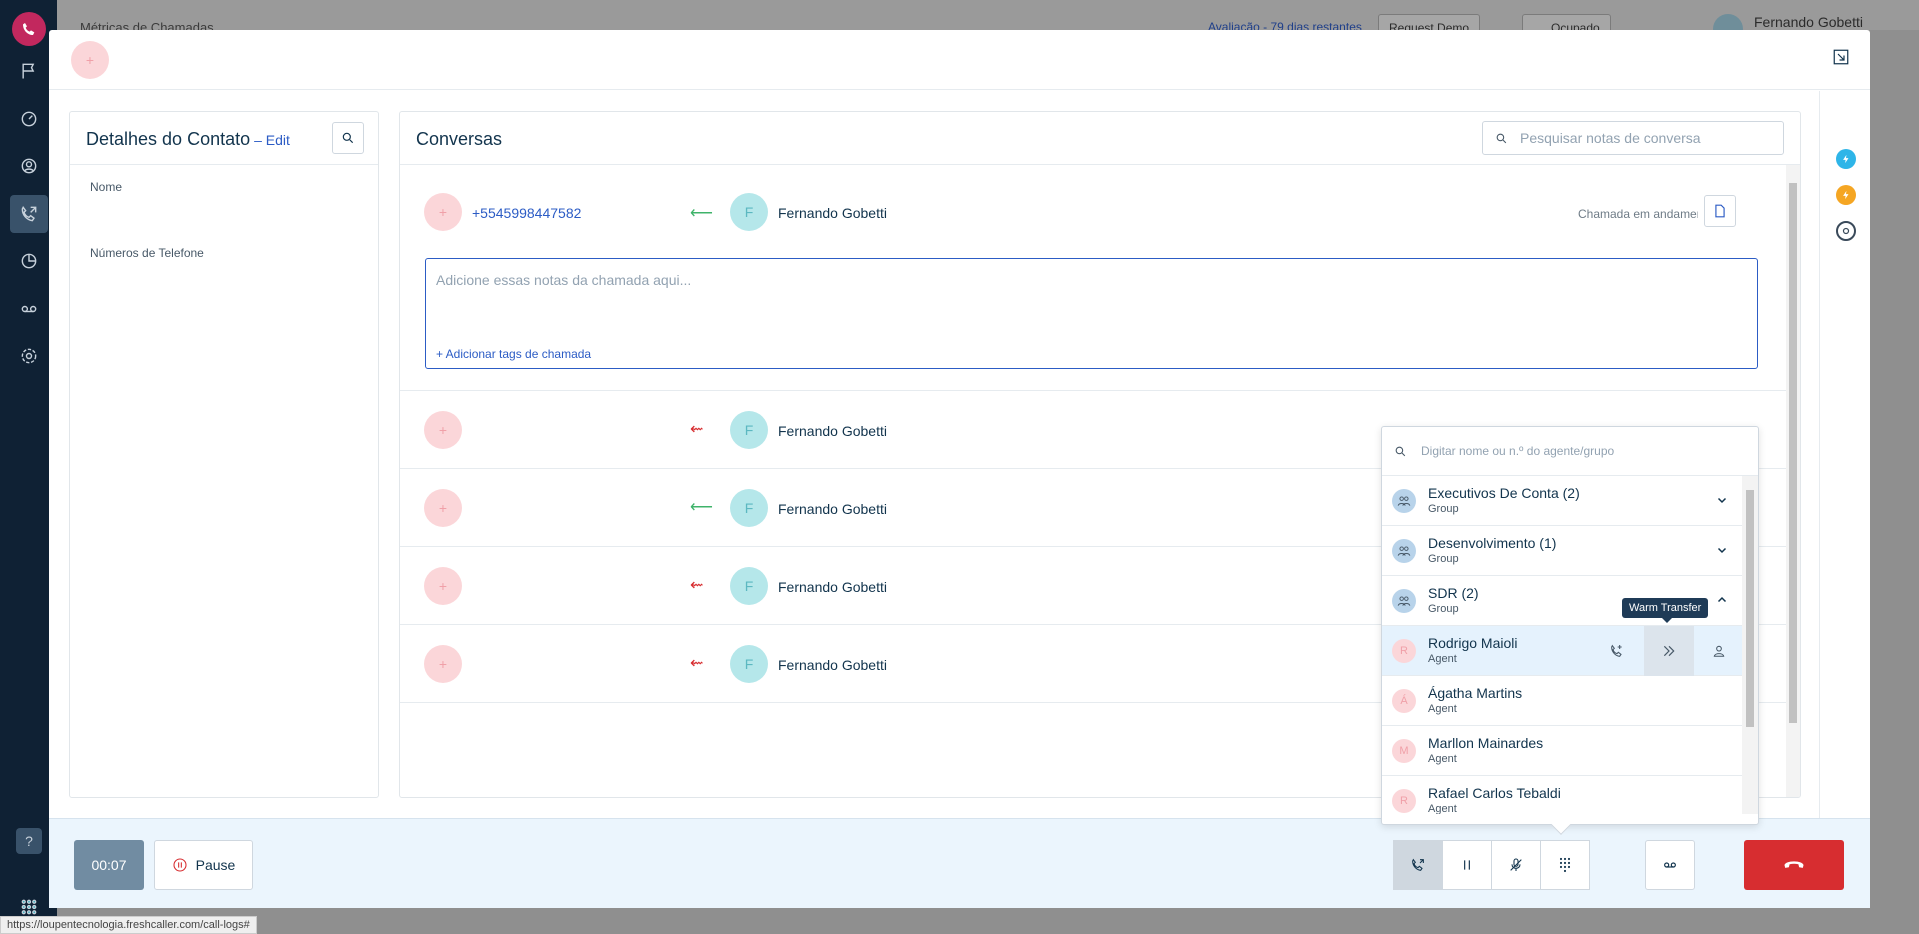  What do you see at coordinates (1492, 543) in the screenshot?
I see `transfer-item-name: Desenvolvimento (1)` at bounding box center [1492, 543].